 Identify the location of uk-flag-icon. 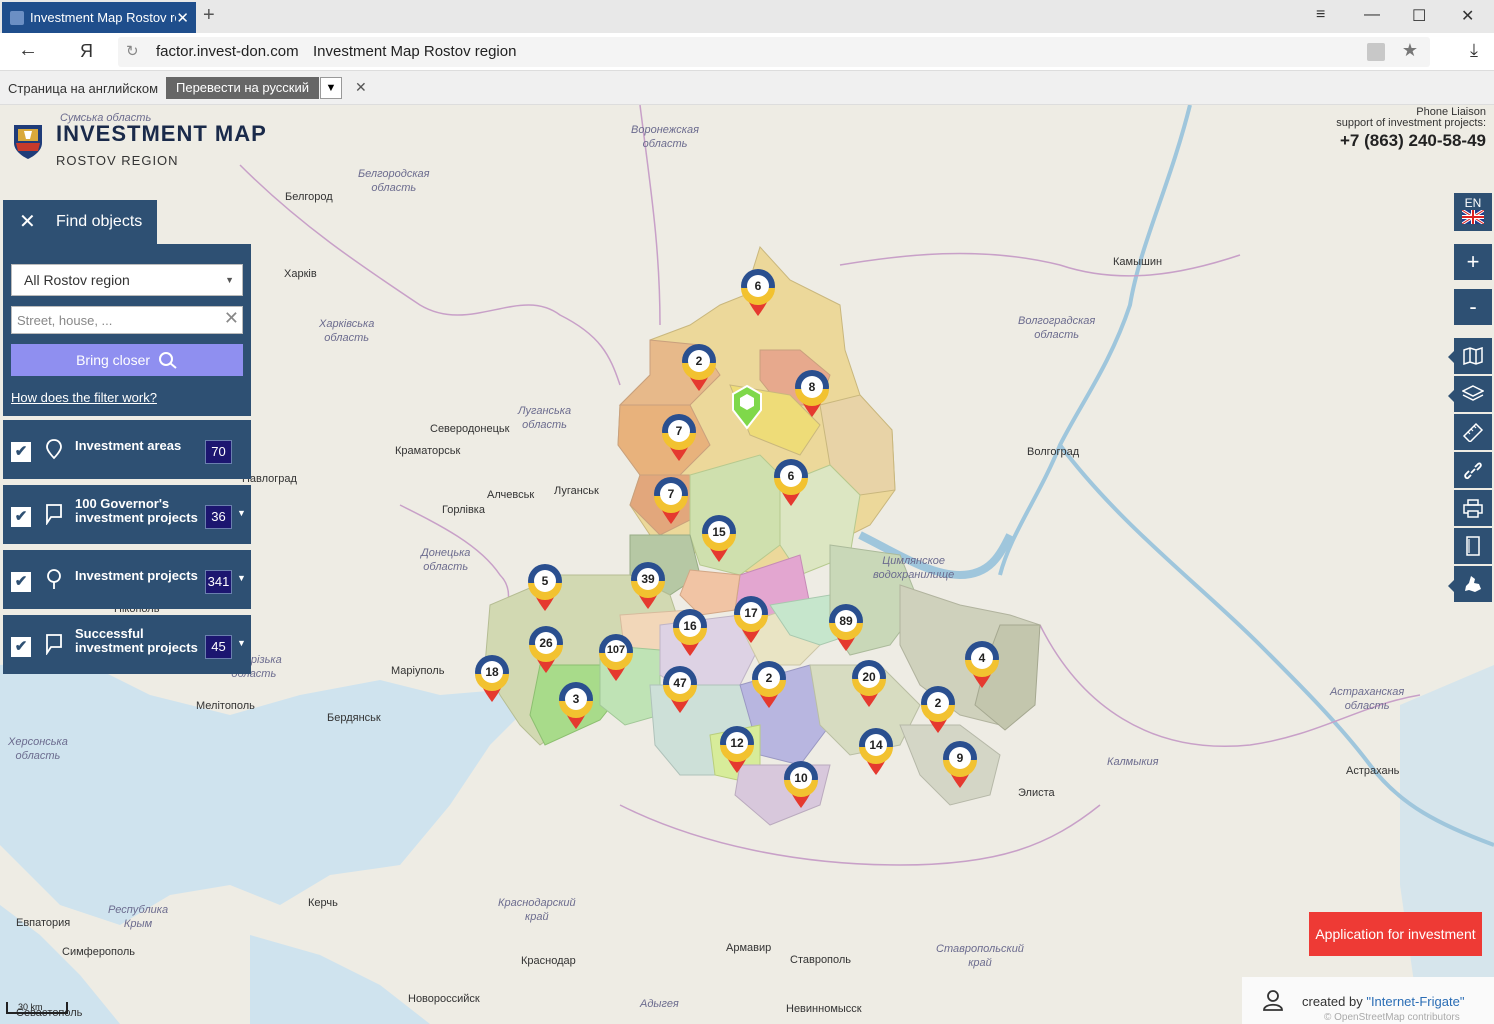
(1473, 217).